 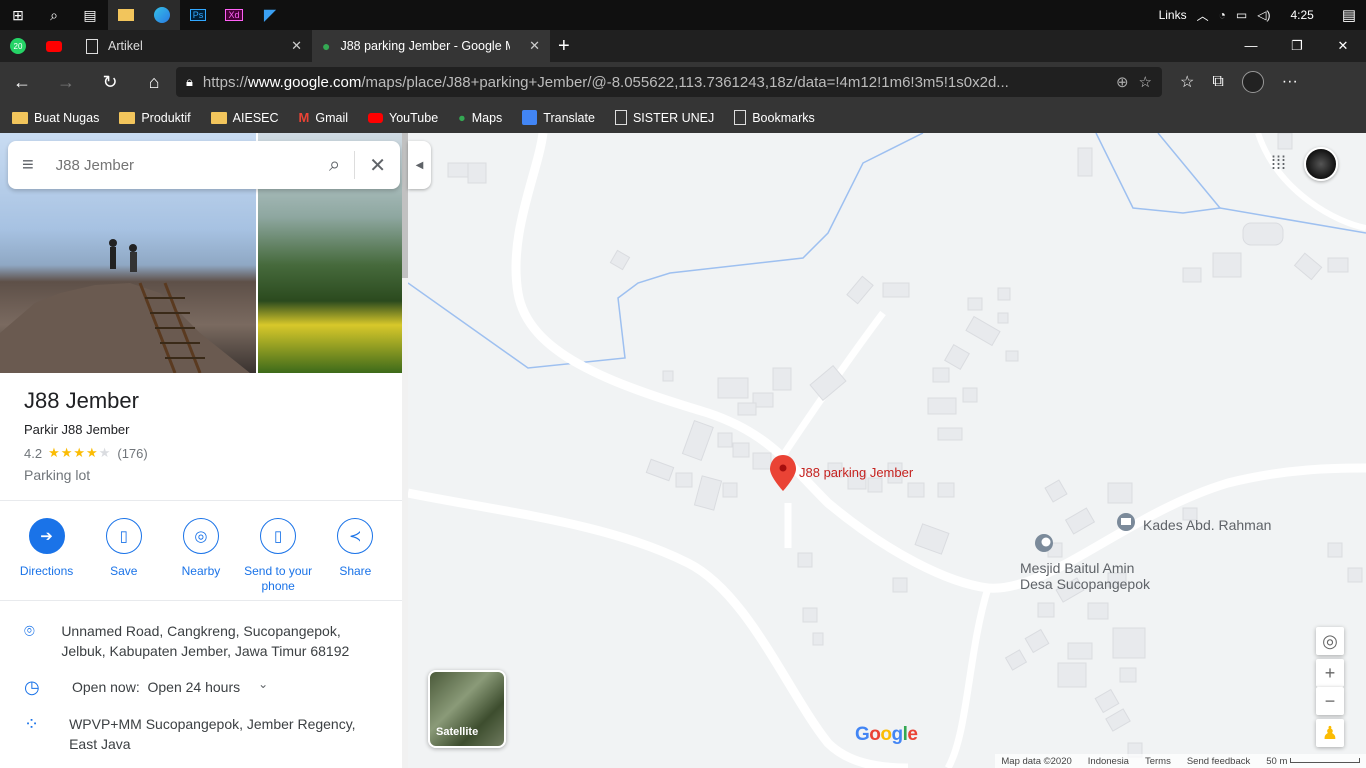 I want to click on send-feedback-link: Send feedback, so click(x=1218, y=761).